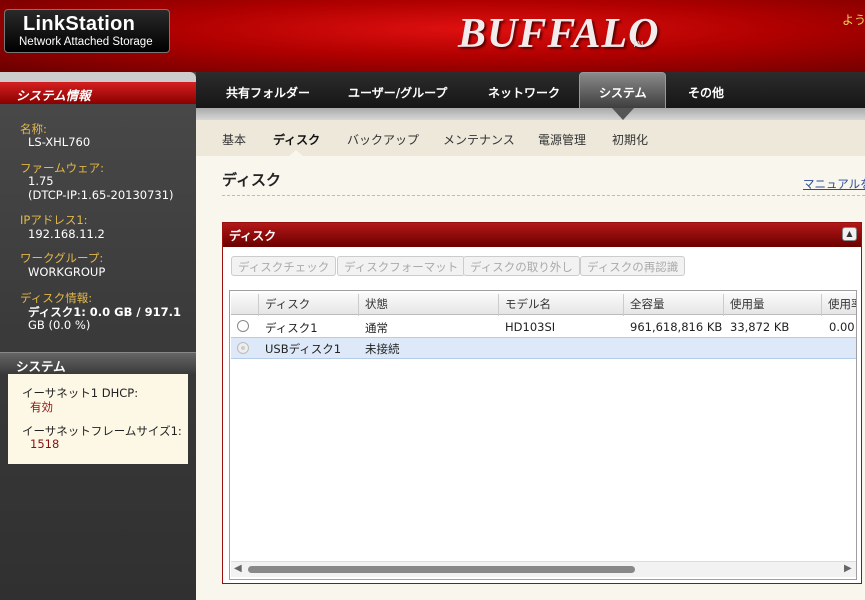 The height and width of the screenshot is (600, 865). What do you see at coordinates (243, 348) in the screenshot?
I see `row-select-radio-disabled` at bounding box center [243, 348].